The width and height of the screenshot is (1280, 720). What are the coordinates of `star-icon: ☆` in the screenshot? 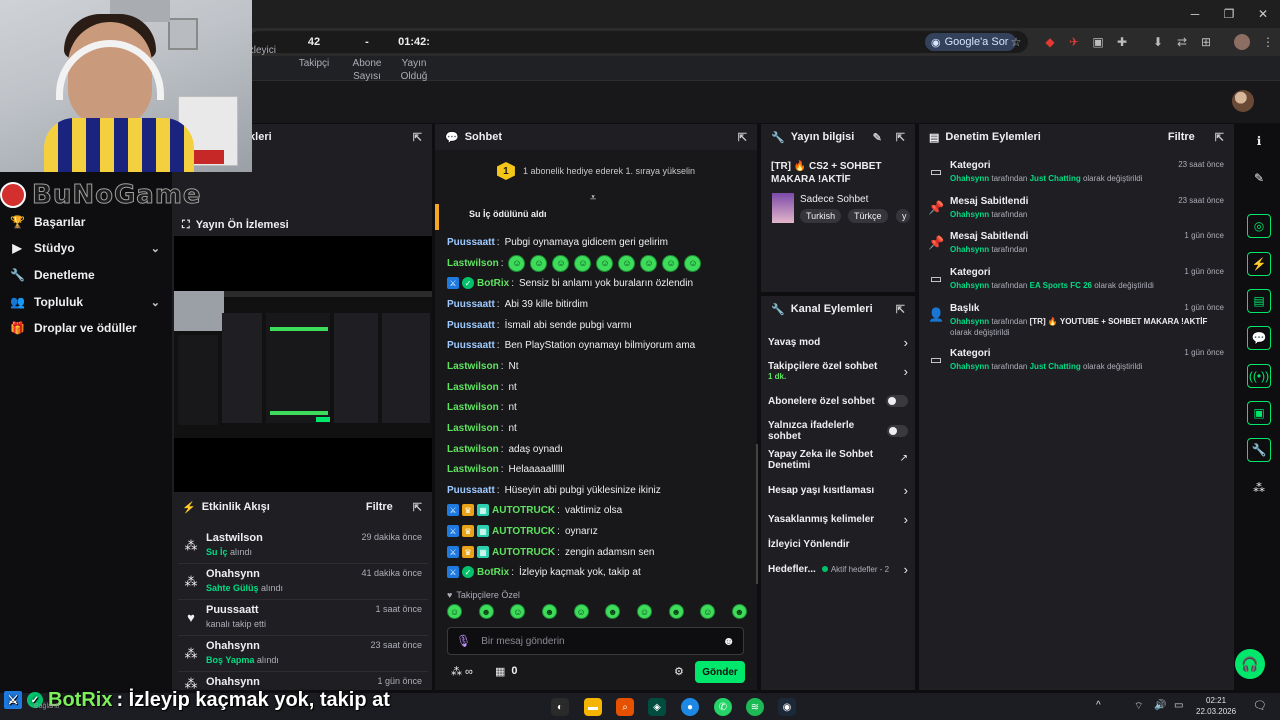 It's located at (1016, 42).